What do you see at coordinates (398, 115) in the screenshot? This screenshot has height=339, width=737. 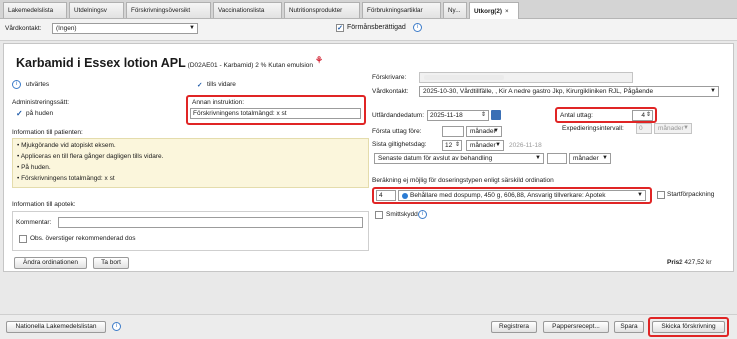 I see `utfardandedatum-label: Utfärdandedatum:` at bounding box center [398, 115].